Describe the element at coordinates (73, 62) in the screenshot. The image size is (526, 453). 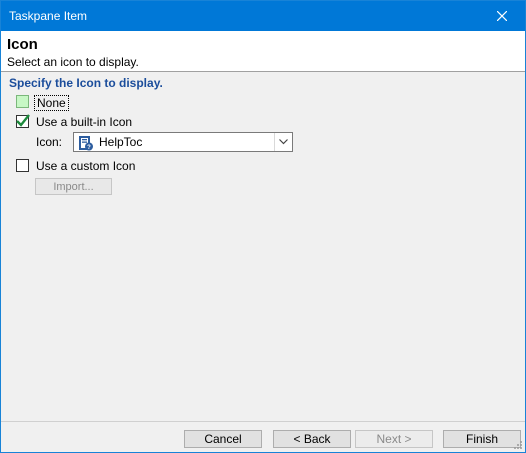
I see `page-subtitle: Select an icon to display.` at that location.